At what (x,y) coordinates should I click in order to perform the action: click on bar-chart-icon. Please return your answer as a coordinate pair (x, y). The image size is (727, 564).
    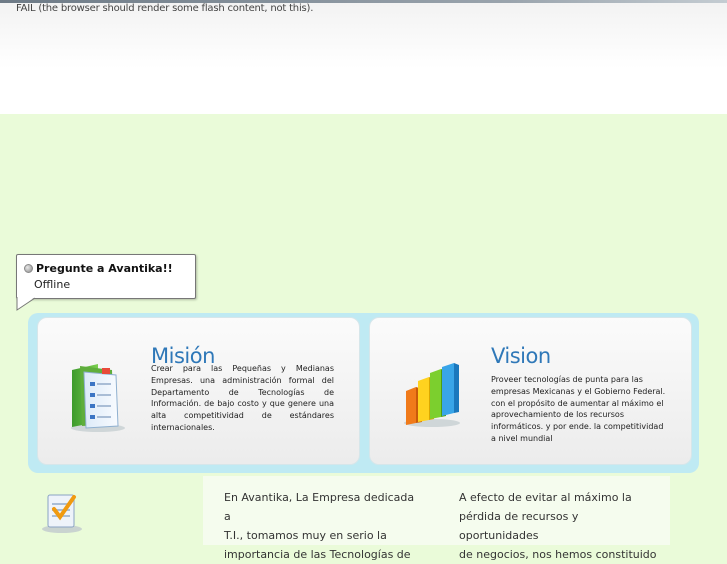
    Looking at the image, I should click on (432, 395).